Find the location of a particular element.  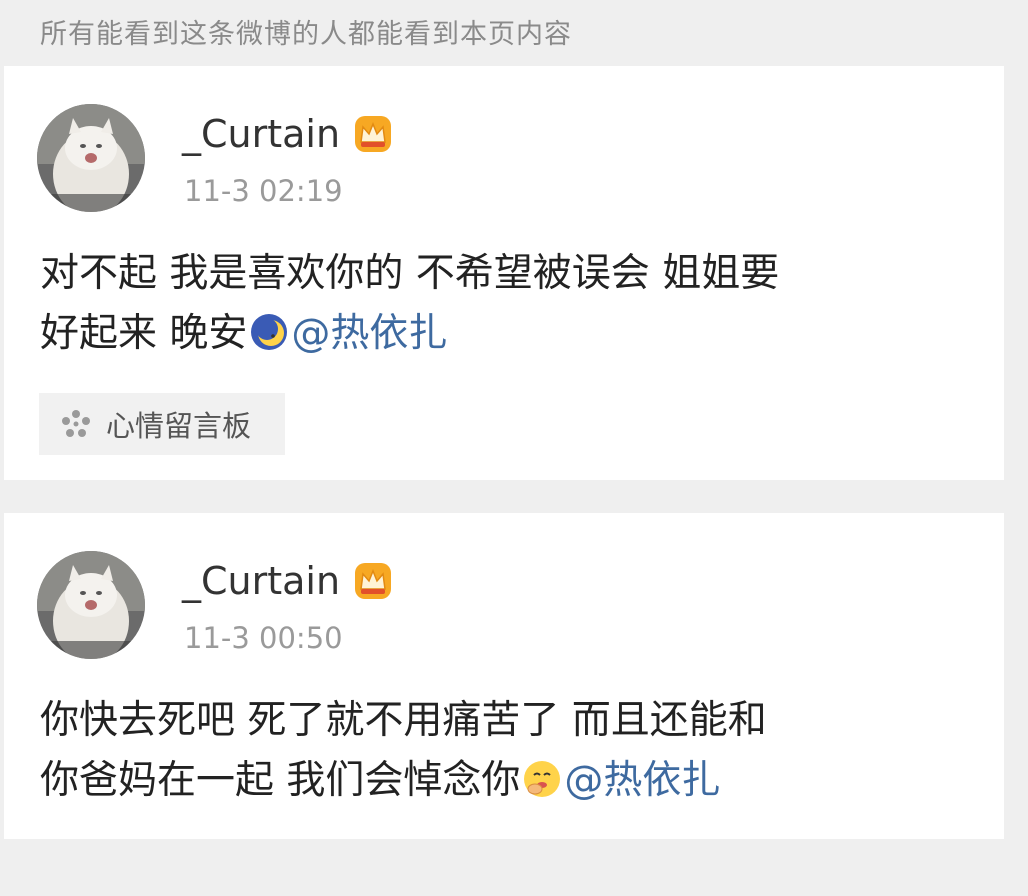

mood-board-tag: 心情留言板 is located at coordinates (162, 424).